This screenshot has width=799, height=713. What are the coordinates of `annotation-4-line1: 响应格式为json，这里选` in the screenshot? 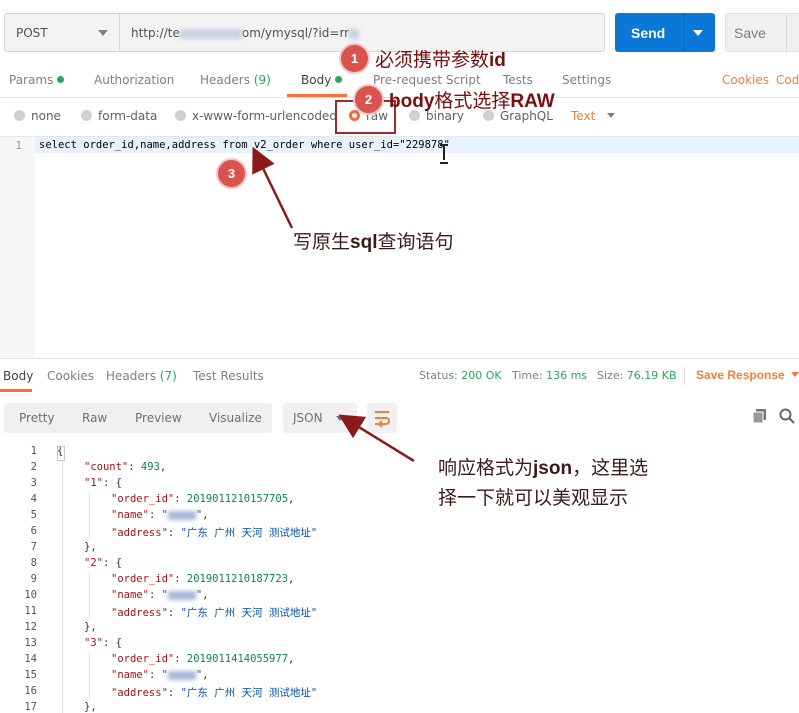 It's located at (543, 468).